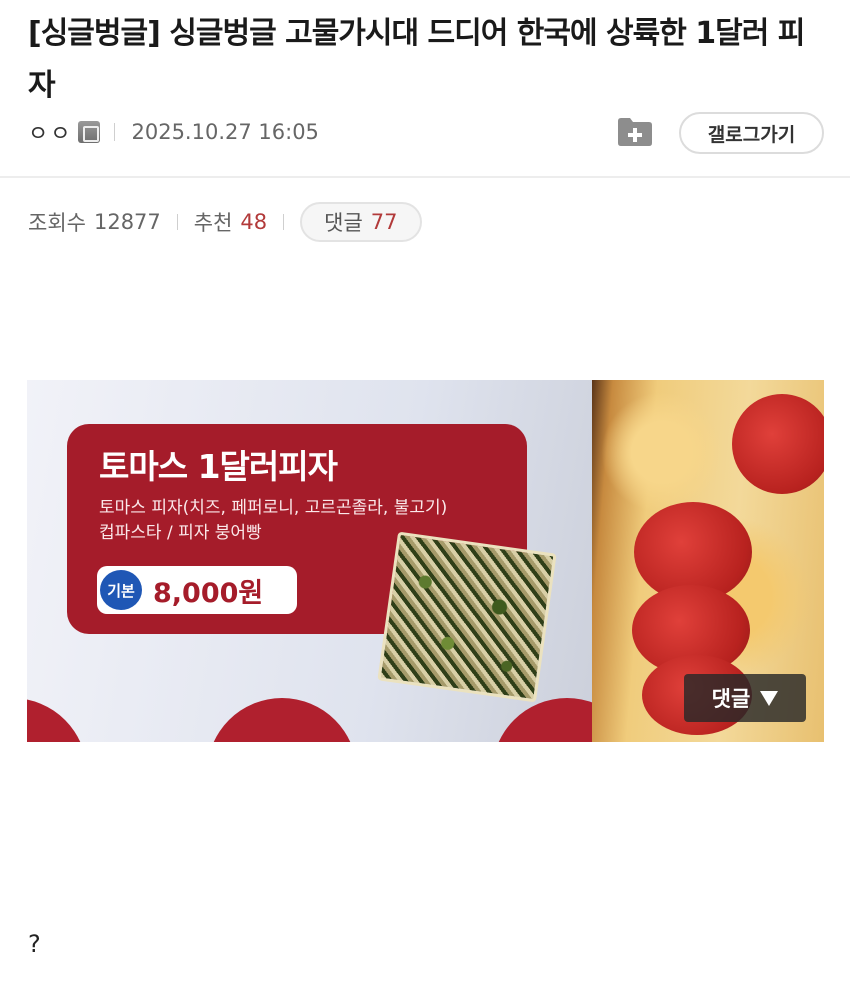 The width and height of the screenshot is (850, 982). What do you see at coordinates (34, 944) in the screenshot?
I see `post-body-text: ?` at bounding box center [34, 944].